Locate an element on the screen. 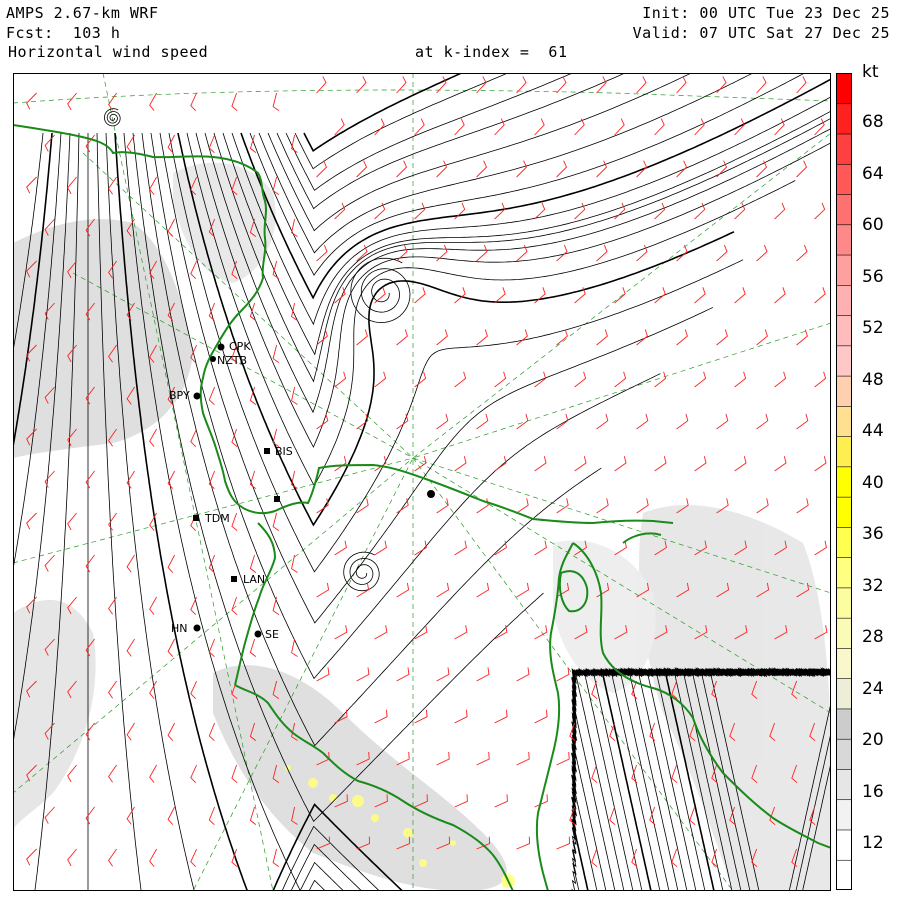 The image size is (900, 900). station-cpk: CPK is located at coordinates (234, 346).